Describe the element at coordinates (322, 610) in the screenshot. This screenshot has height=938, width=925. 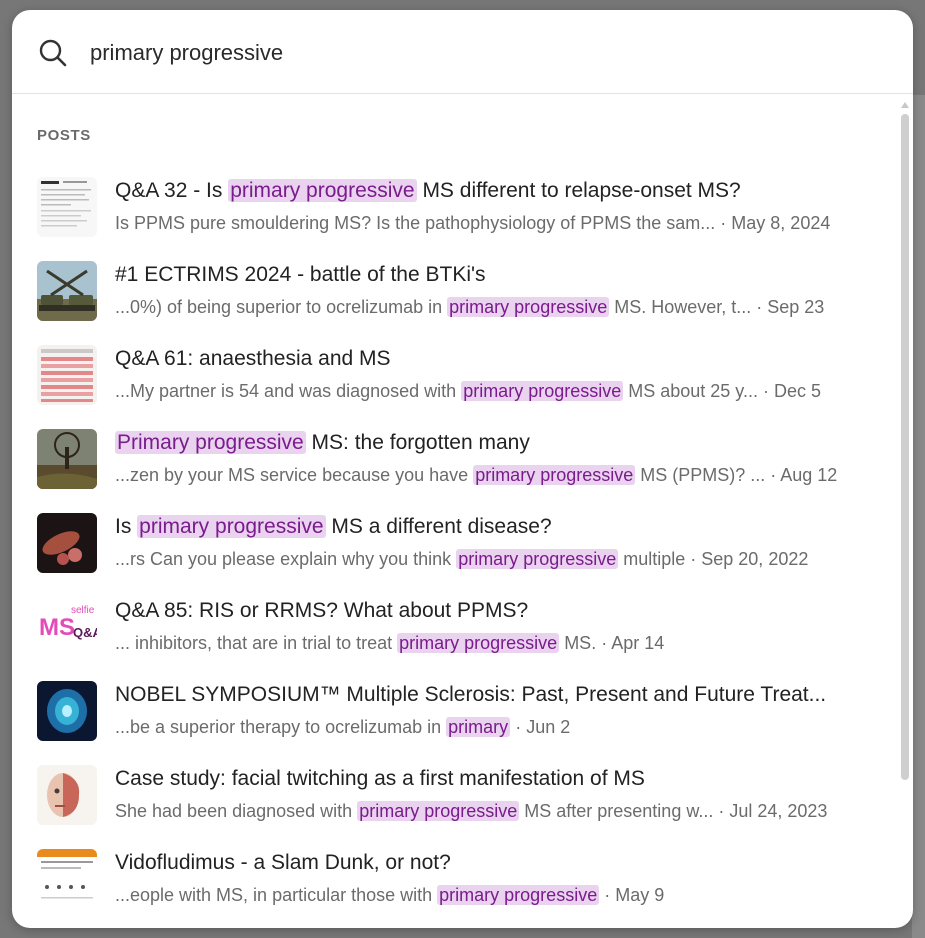
I see `post-title-text: Q&A 85: RIS or RRMS? What about PPMS?` at that location.